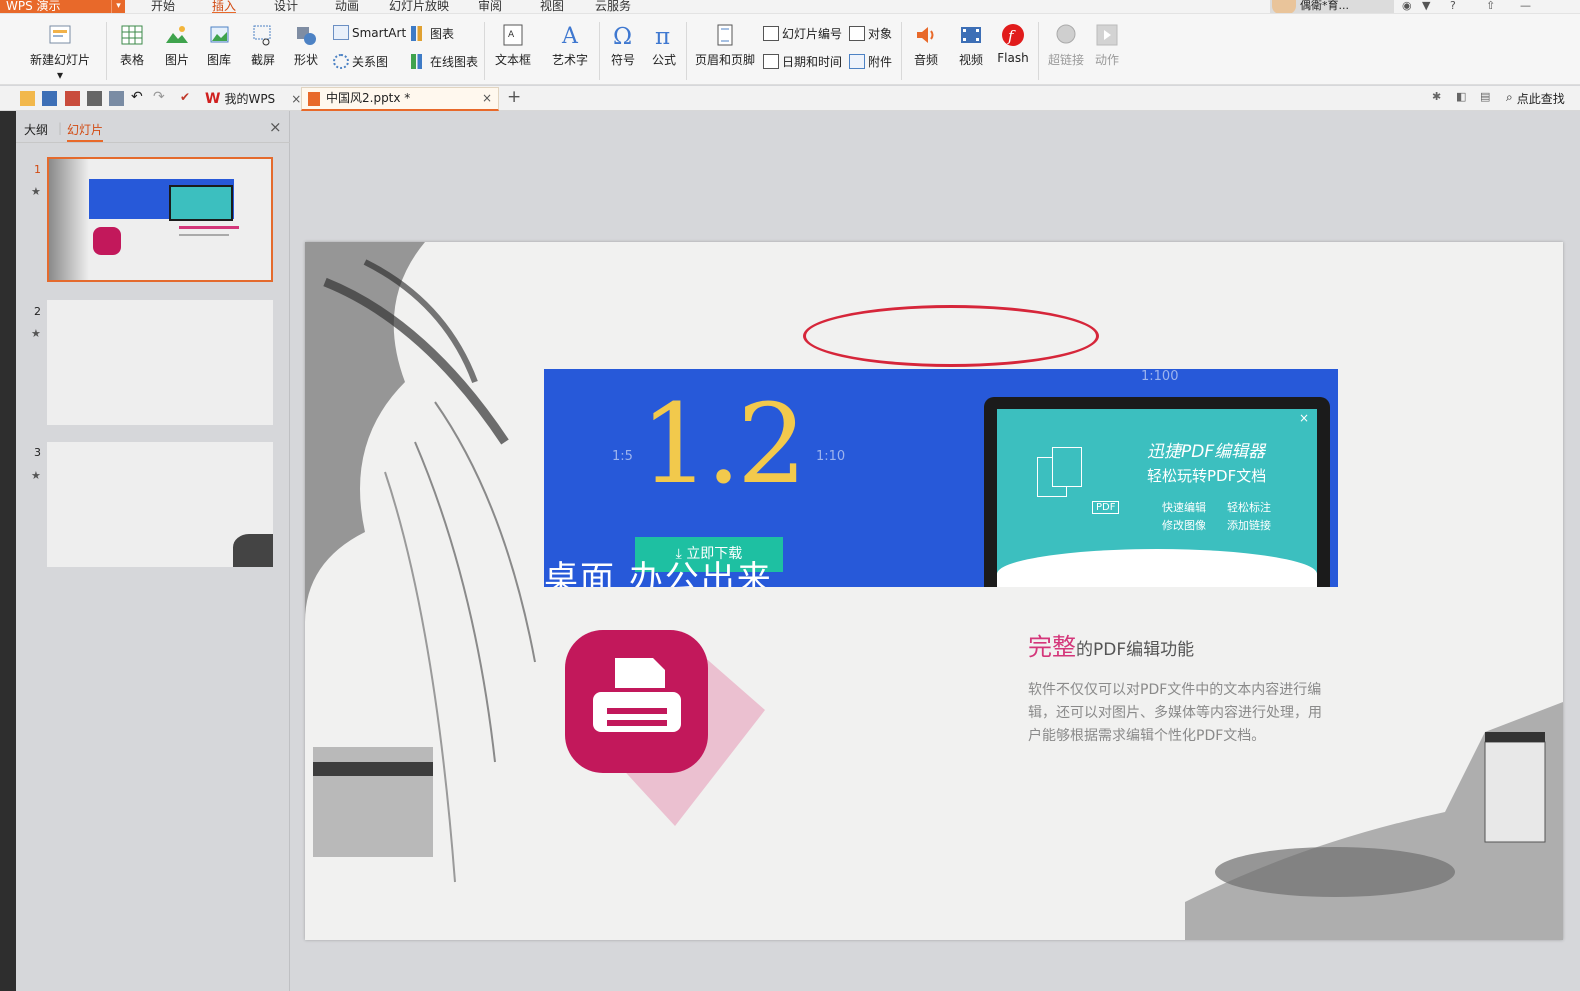 The width and height of the screenshot is (1580, 991). Describe the element at coordinates (209, 227) in the screenshot. I see `thumb-text` at that location.